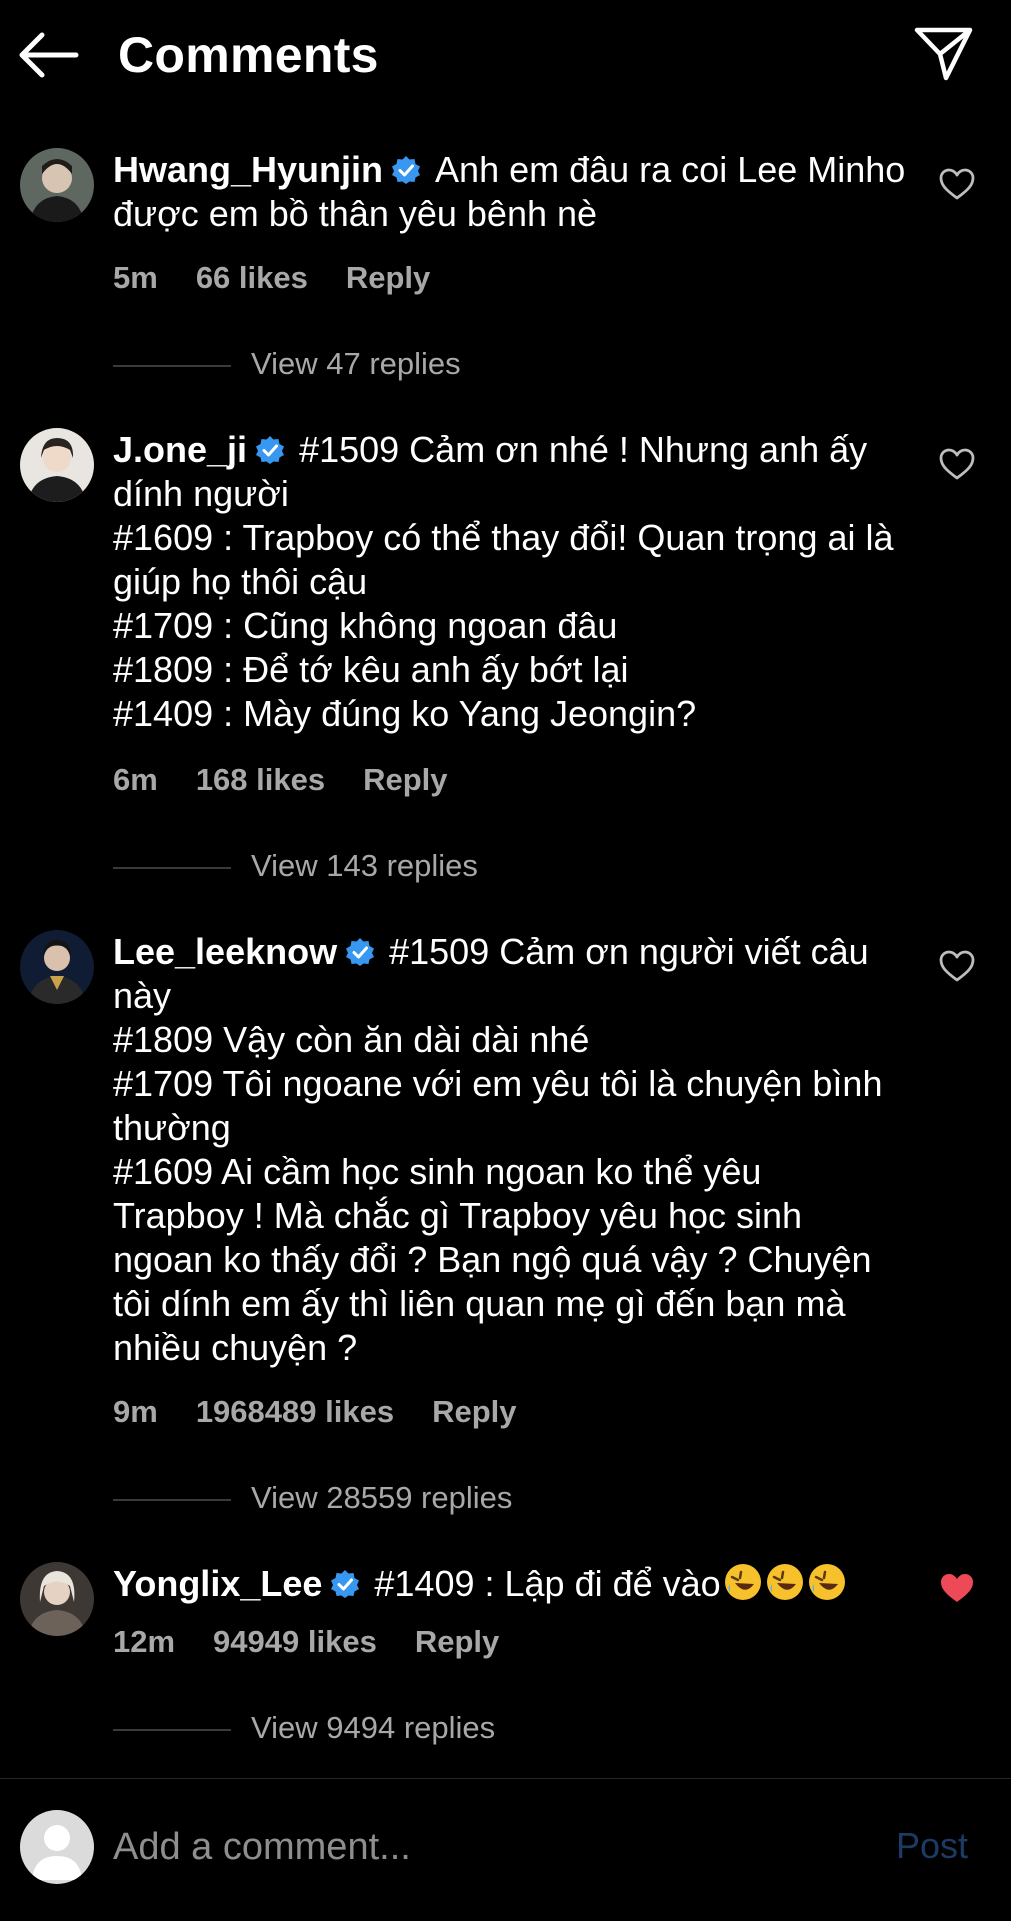  I want to click on view-replies-link: View 47 replies, so click(287, 366).